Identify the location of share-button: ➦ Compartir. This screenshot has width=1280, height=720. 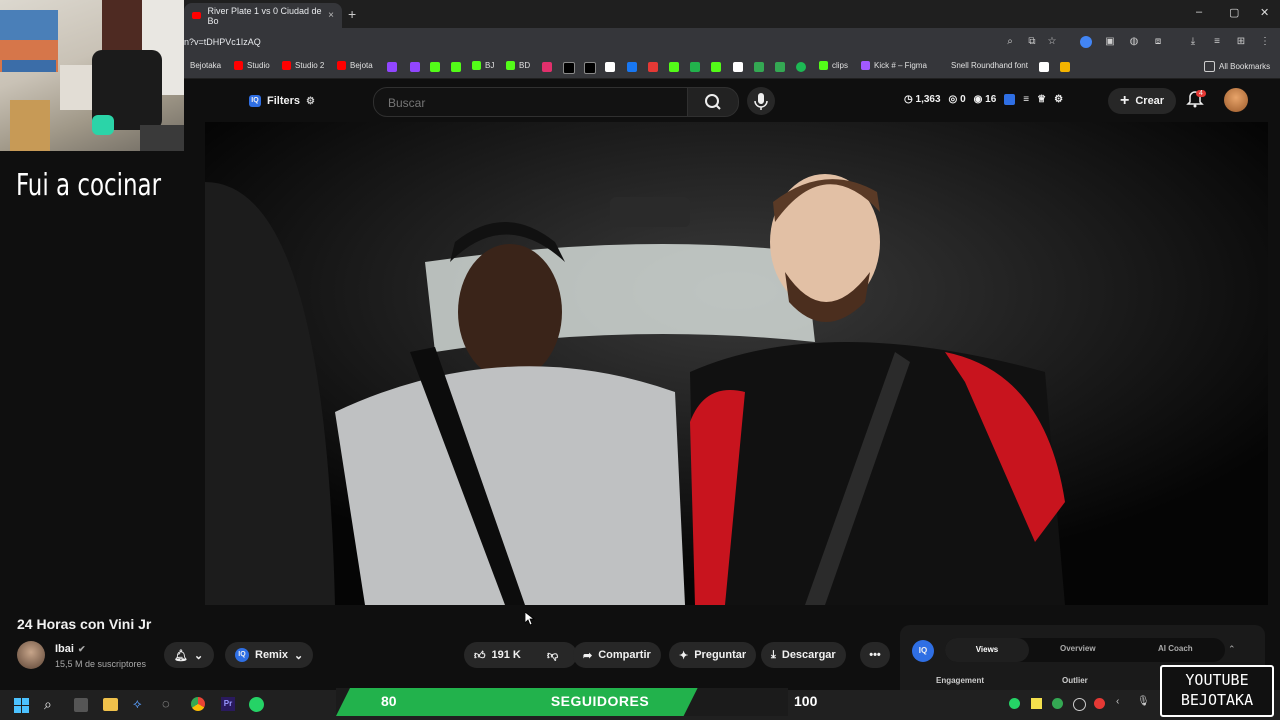
(617, 655).